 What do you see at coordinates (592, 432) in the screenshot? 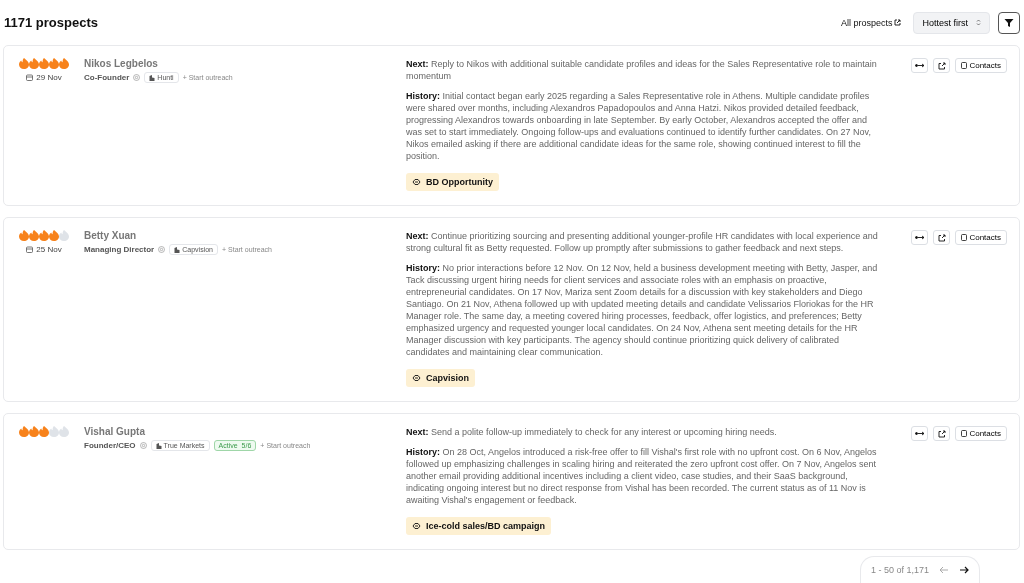
I see `next-step-text: Next: Send a polite follow-up immediately to check for any interest or upcoming hiring needs.` at bounding box center [592, 432].